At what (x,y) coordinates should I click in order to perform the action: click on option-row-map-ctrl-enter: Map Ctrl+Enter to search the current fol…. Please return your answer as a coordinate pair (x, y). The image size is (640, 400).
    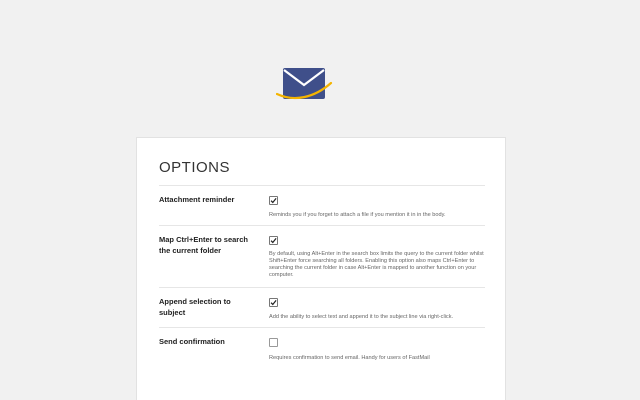
    Looking at the image, I should click on (322, 256).